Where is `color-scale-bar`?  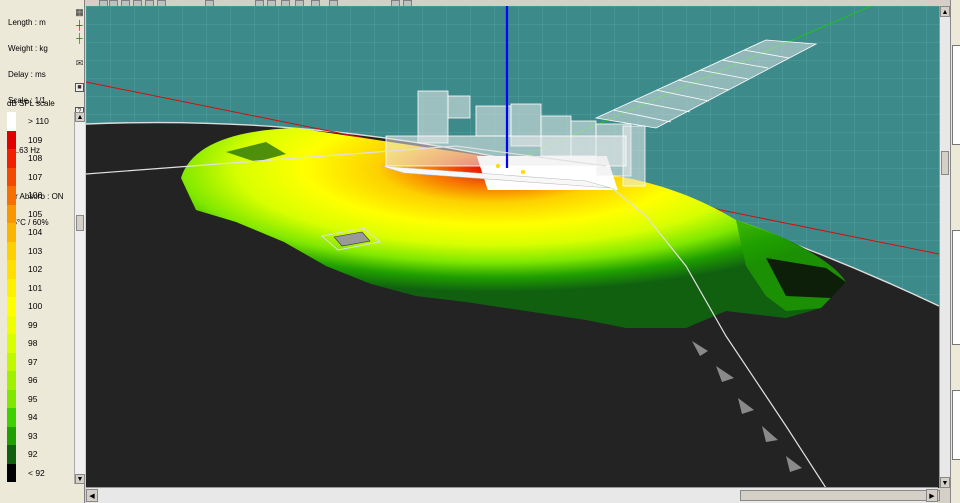
color-scale-bar is located at coordinates (11, 297).